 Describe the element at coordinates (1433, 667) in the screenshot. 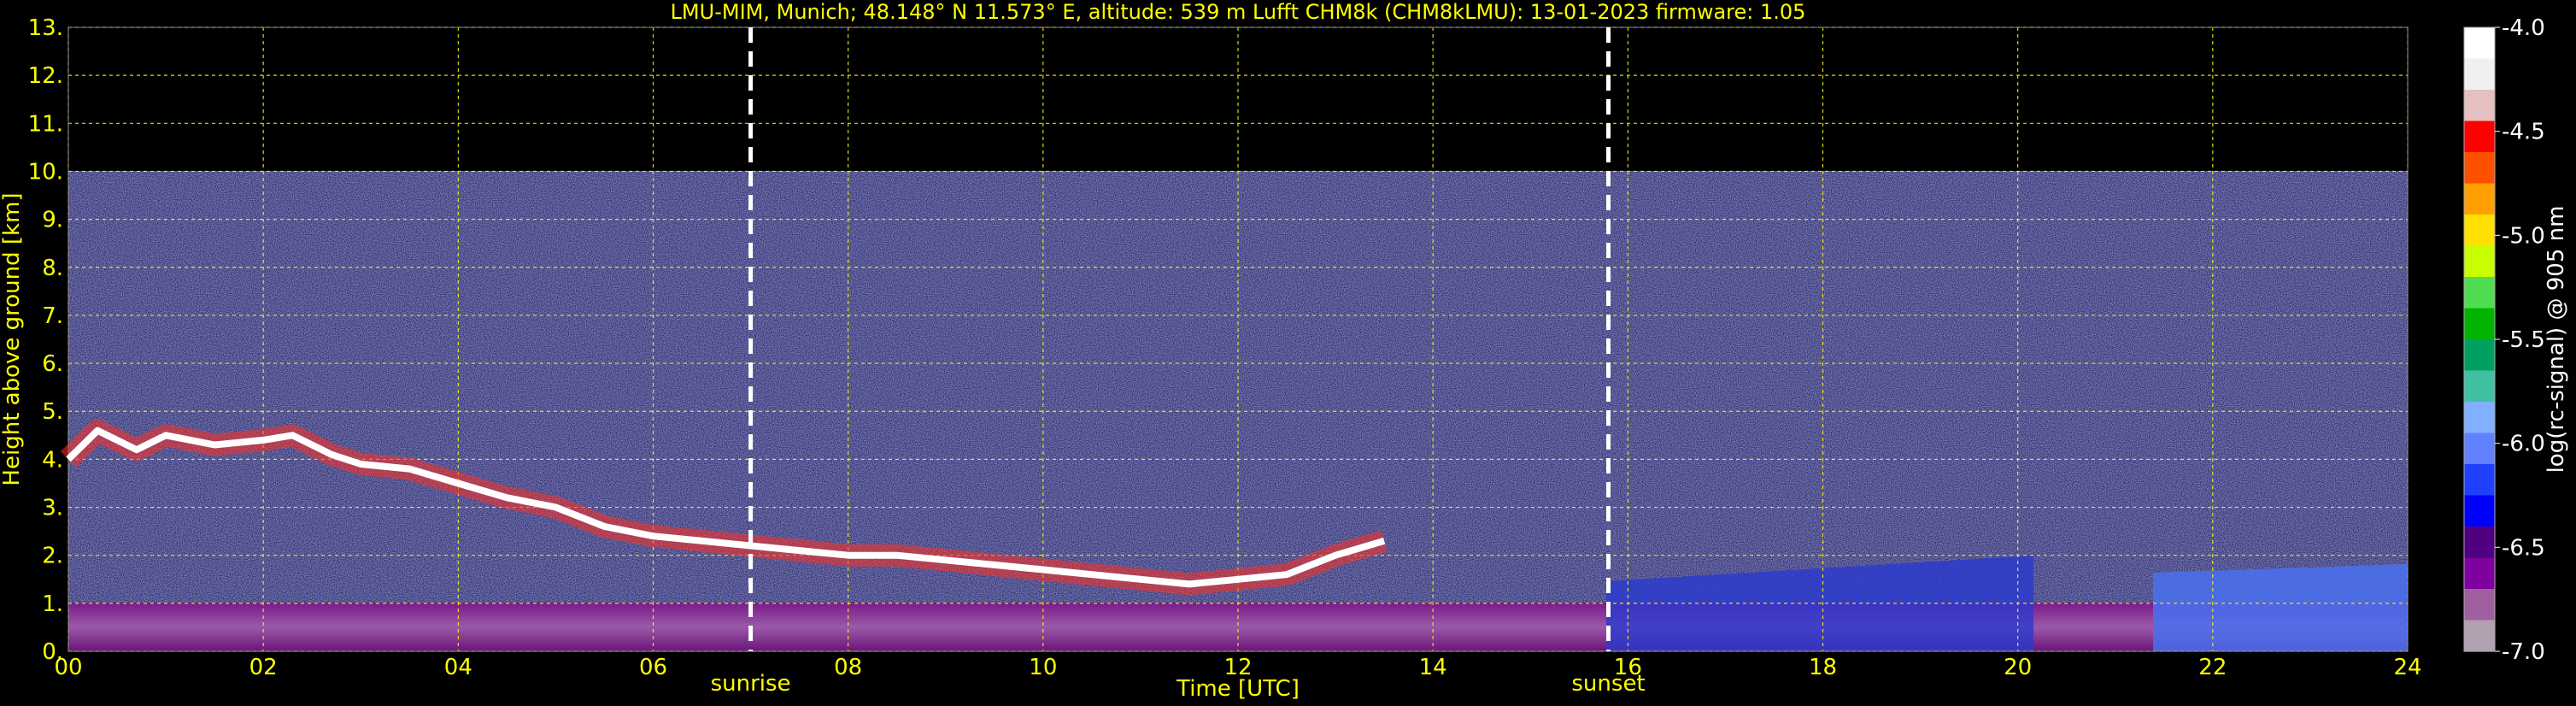

I see `x-tick-label: 14` at that location.